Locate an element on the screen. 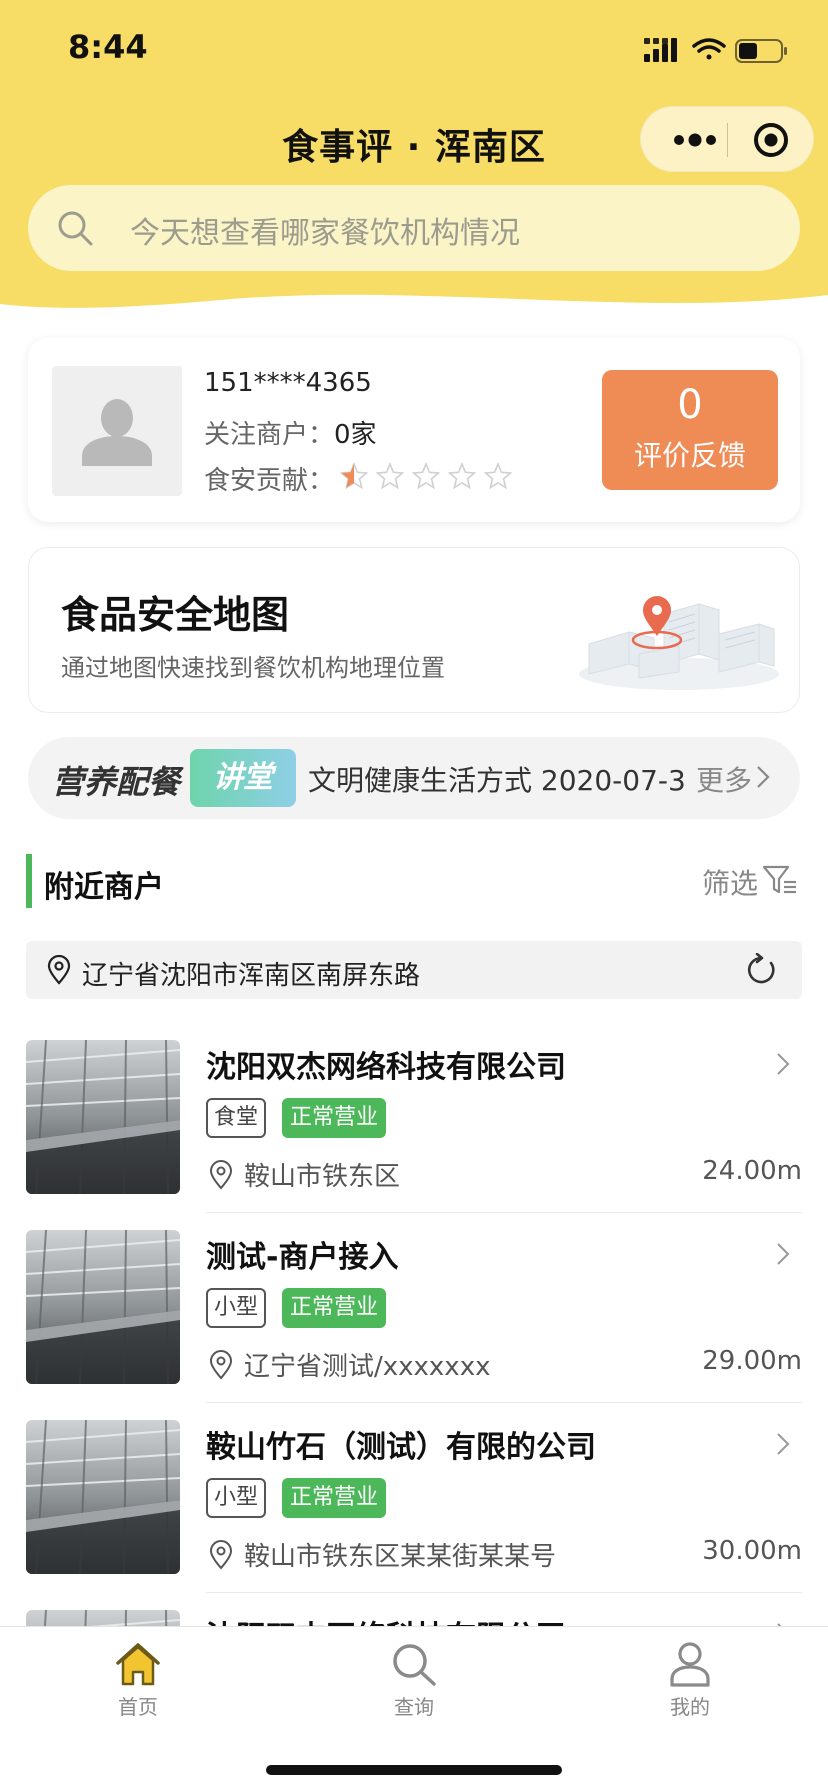 This screenshot has height=1792, width=828. refresh-icon is located at coordinates (761, 970).